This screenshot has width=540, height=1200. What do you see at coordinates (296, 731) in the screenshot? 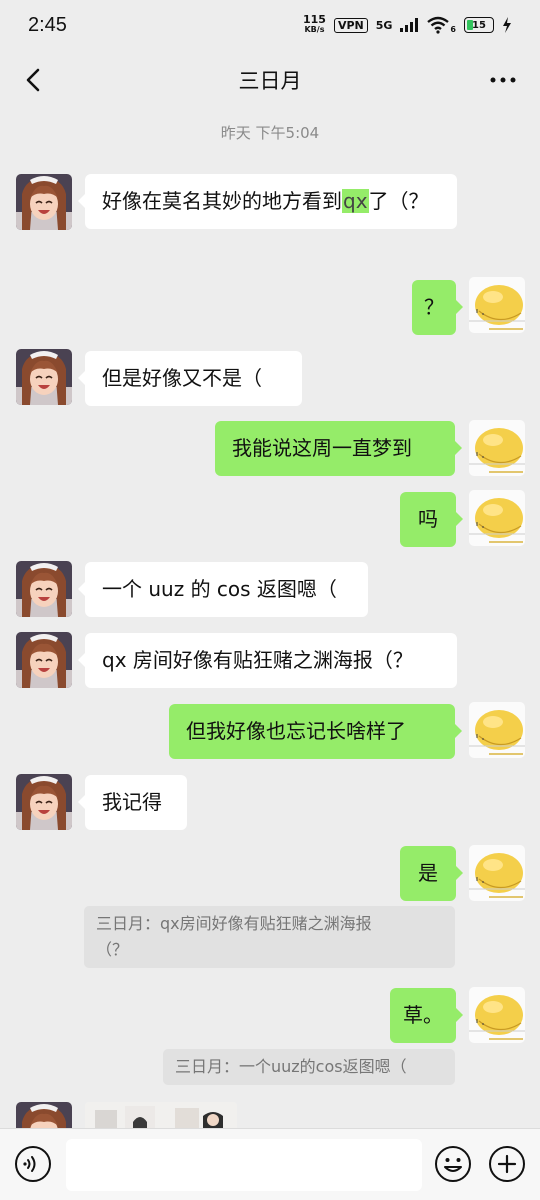
I see `message-text: 但我好像也忘记长啥样了` at bounding box center [296, 731].